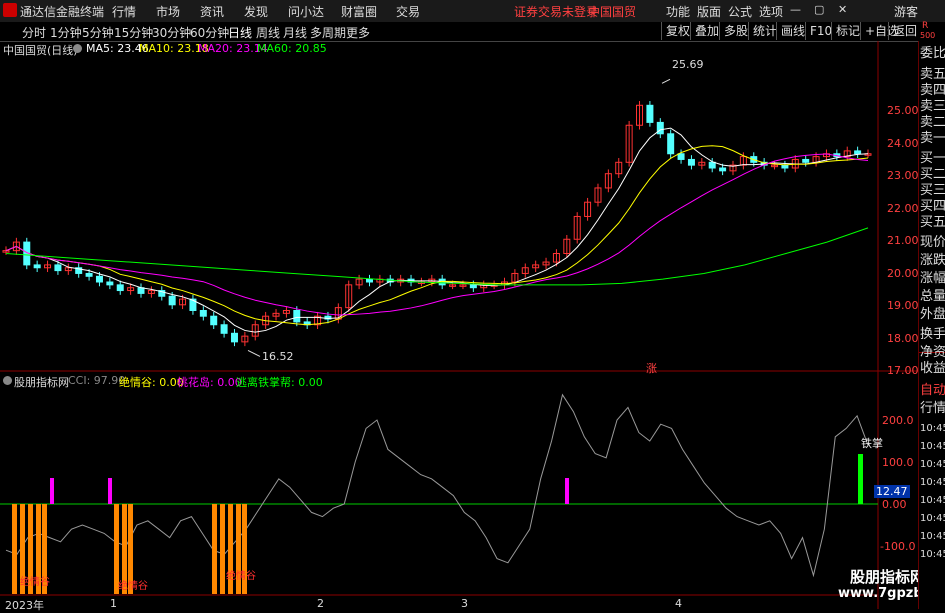  I want to click on side-time-2: 10:45, so click(932, 446).